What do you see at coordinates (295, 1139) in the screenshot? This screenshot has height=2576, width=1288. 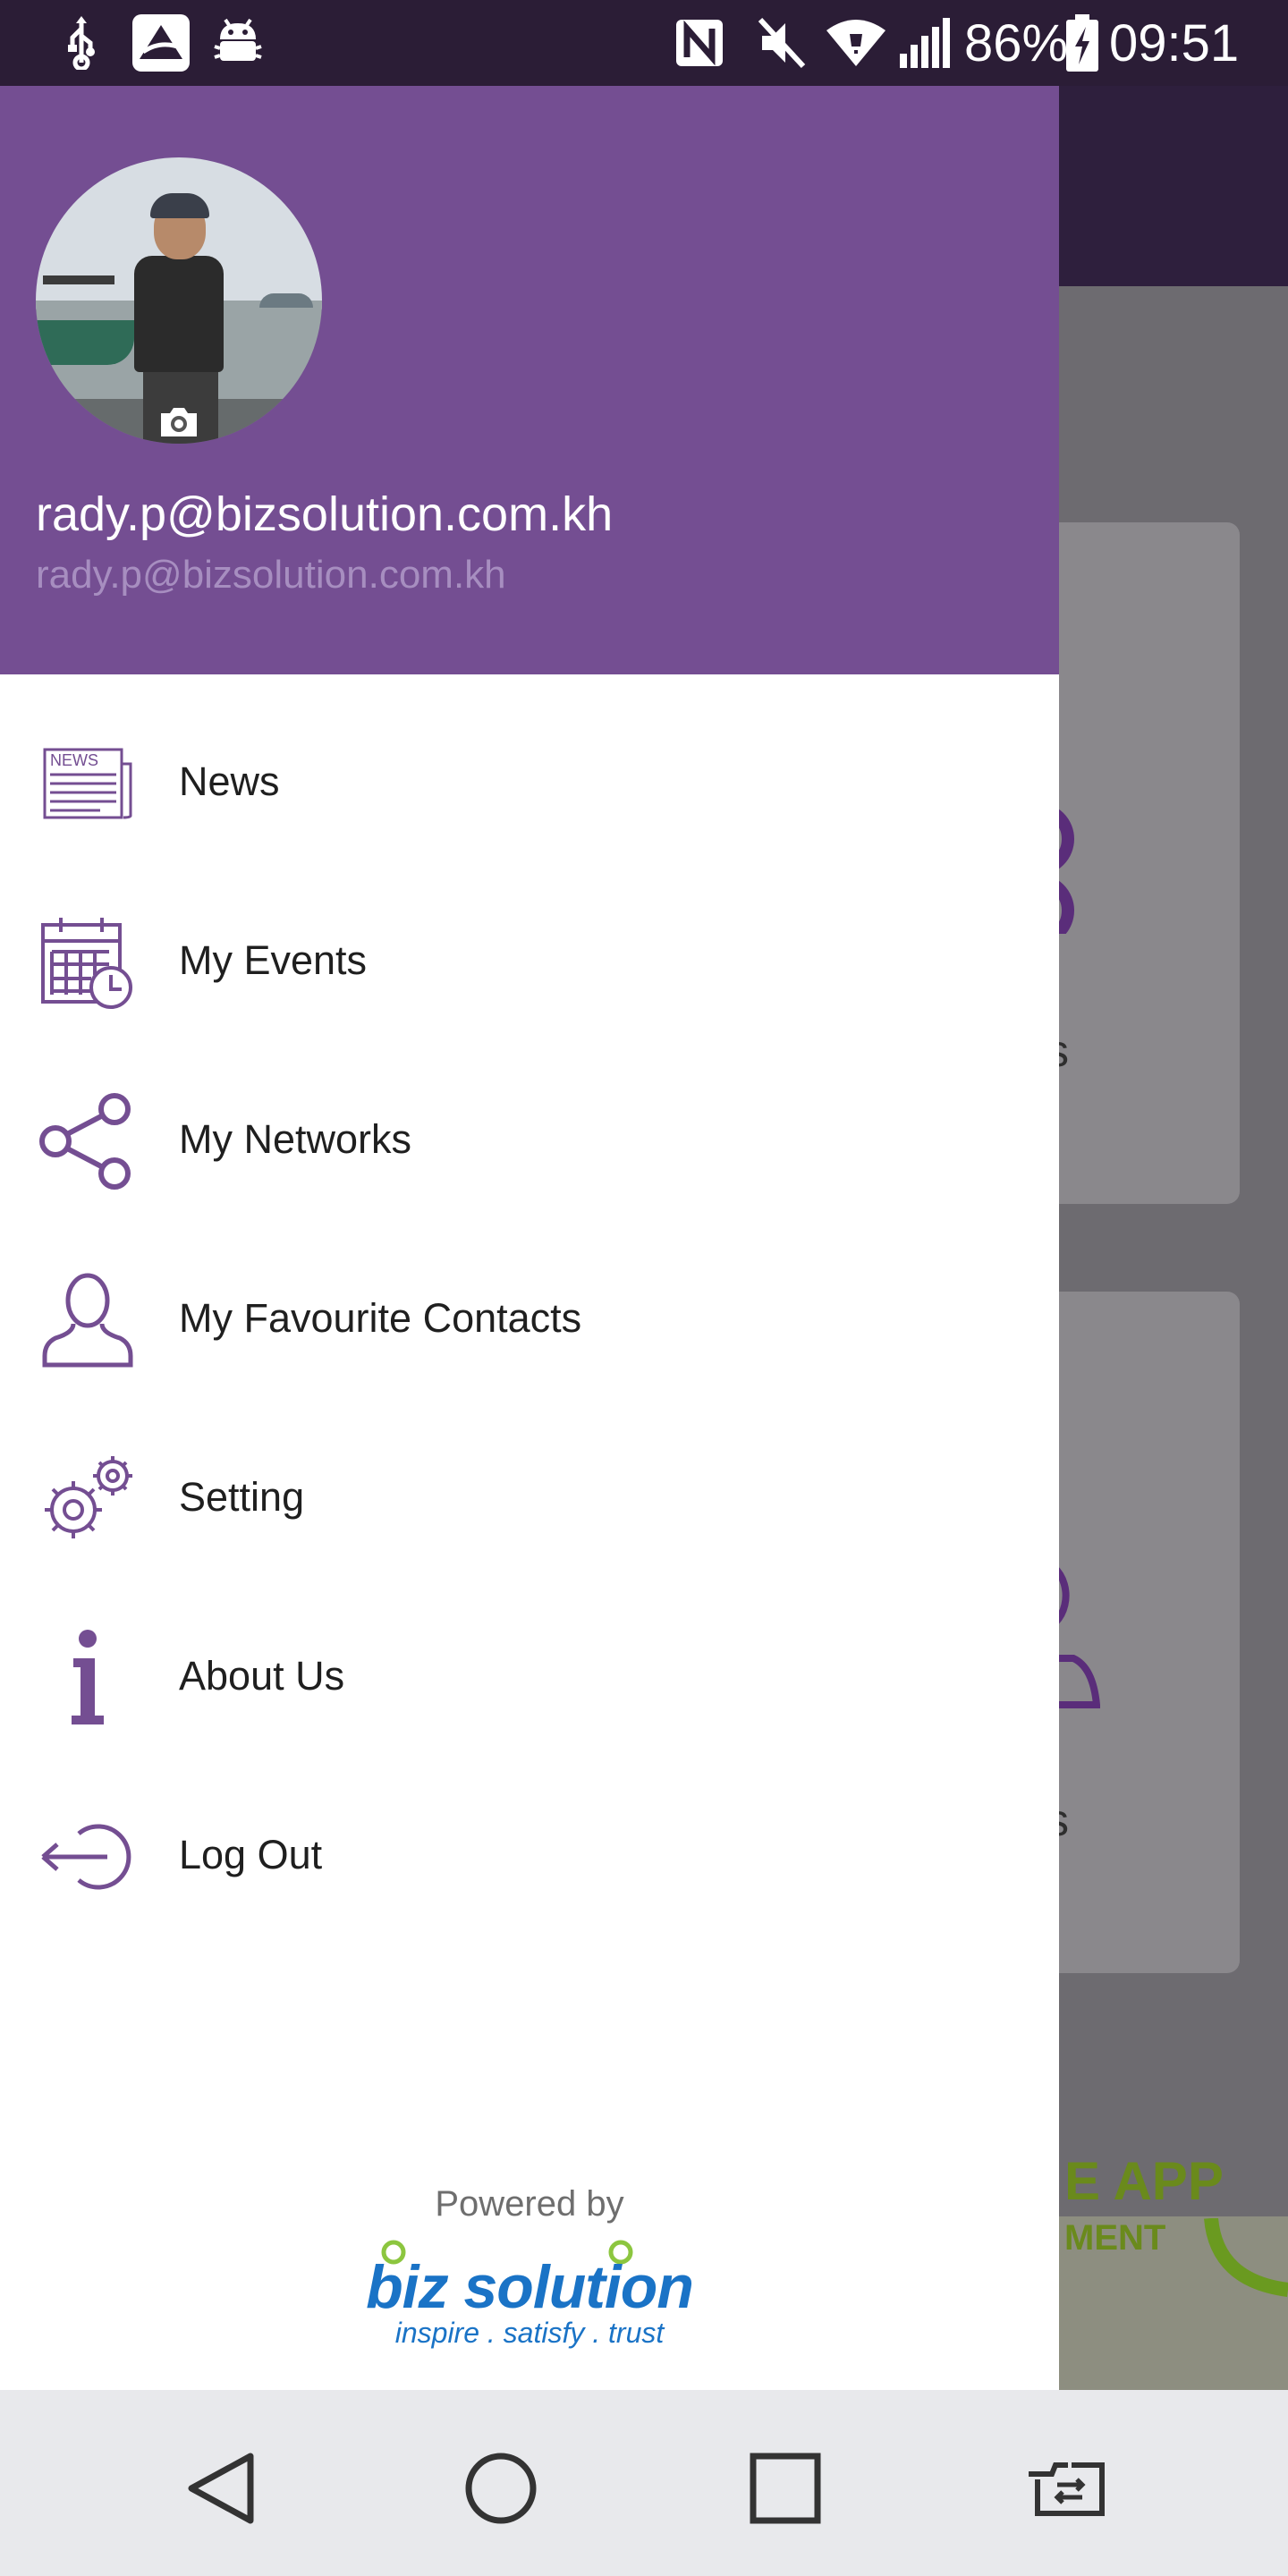 I see `menu-item-label: My Networks` at bounding box center [295, 1139].